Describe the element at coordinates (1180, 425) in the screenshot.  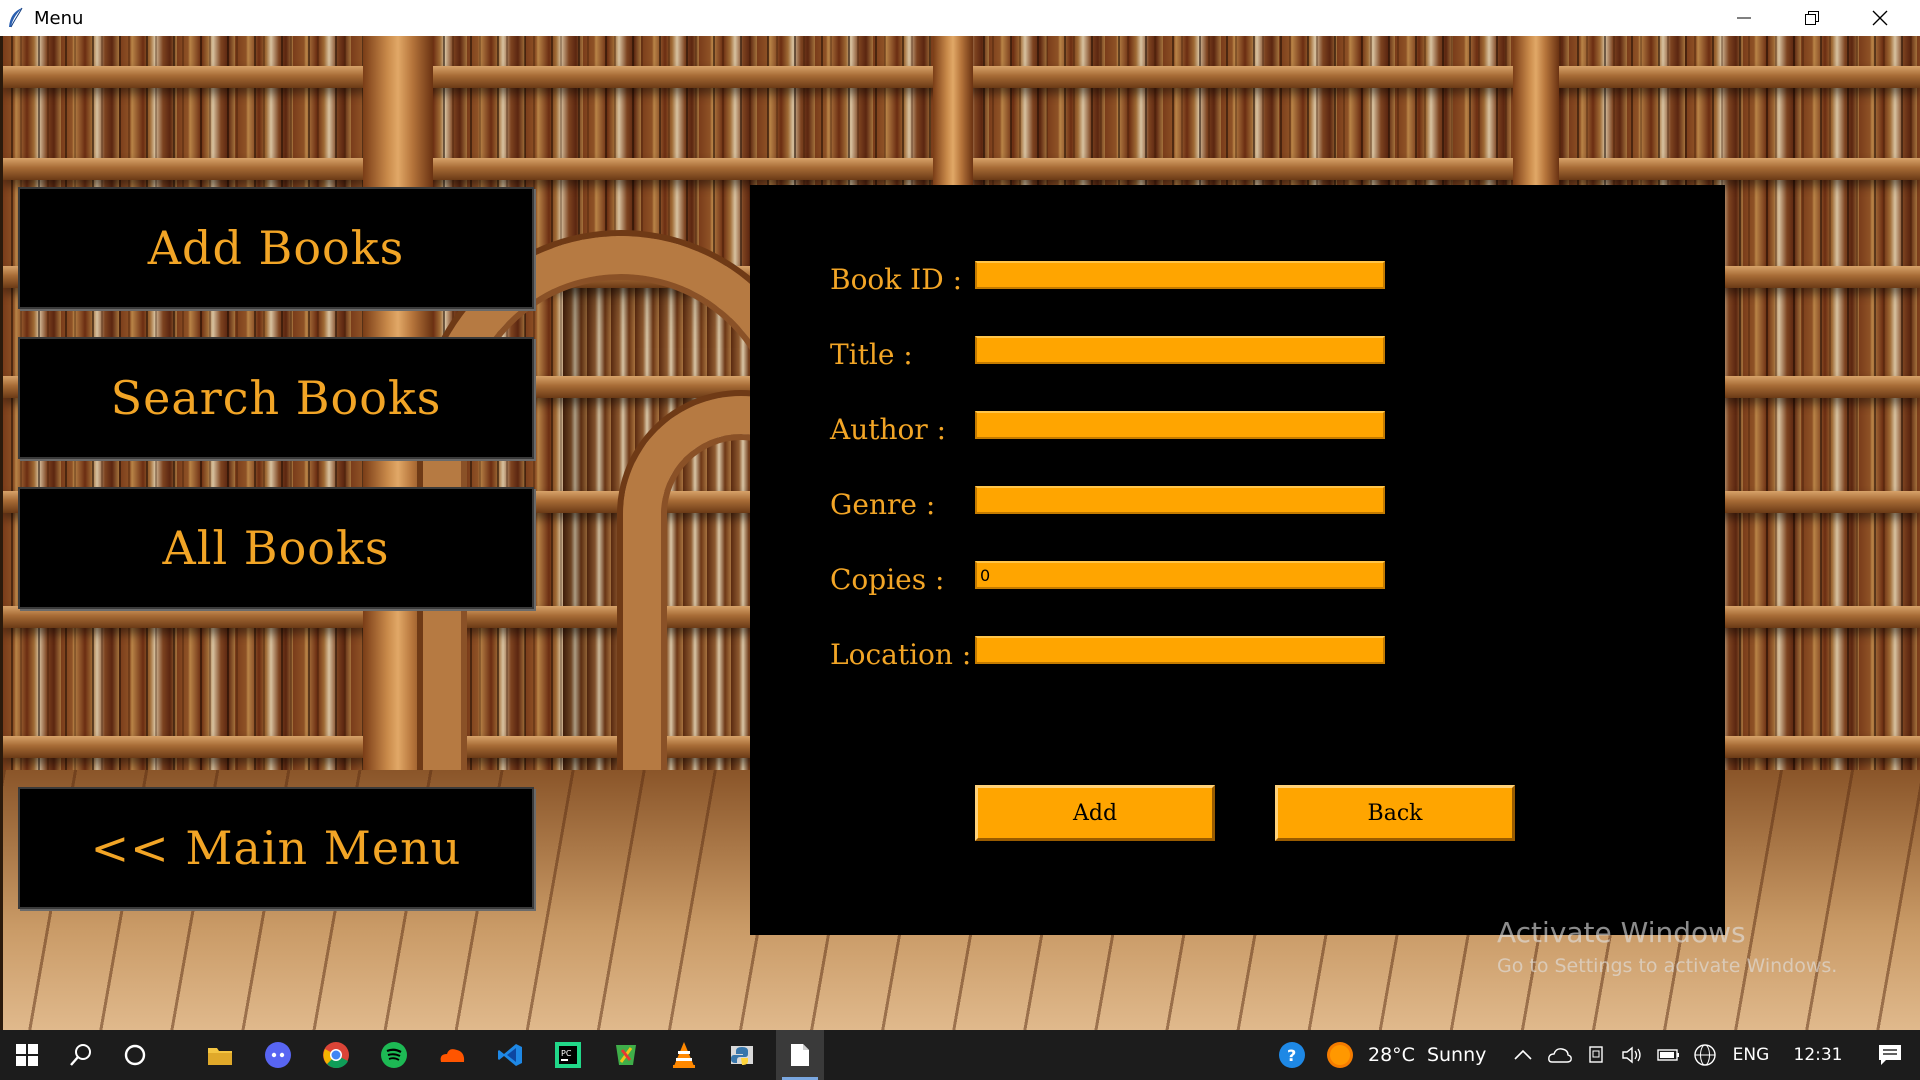
I see `author-input` at that location.